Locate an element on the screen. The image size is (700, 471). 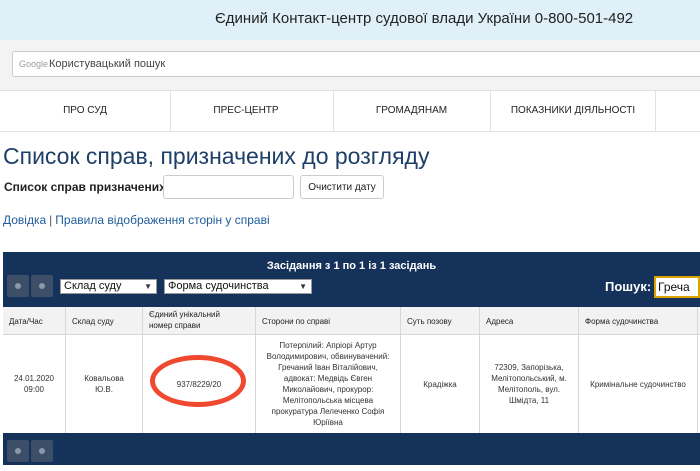
cell-date: 24.01.2020 09:00 is located at coordinates (34, 384).